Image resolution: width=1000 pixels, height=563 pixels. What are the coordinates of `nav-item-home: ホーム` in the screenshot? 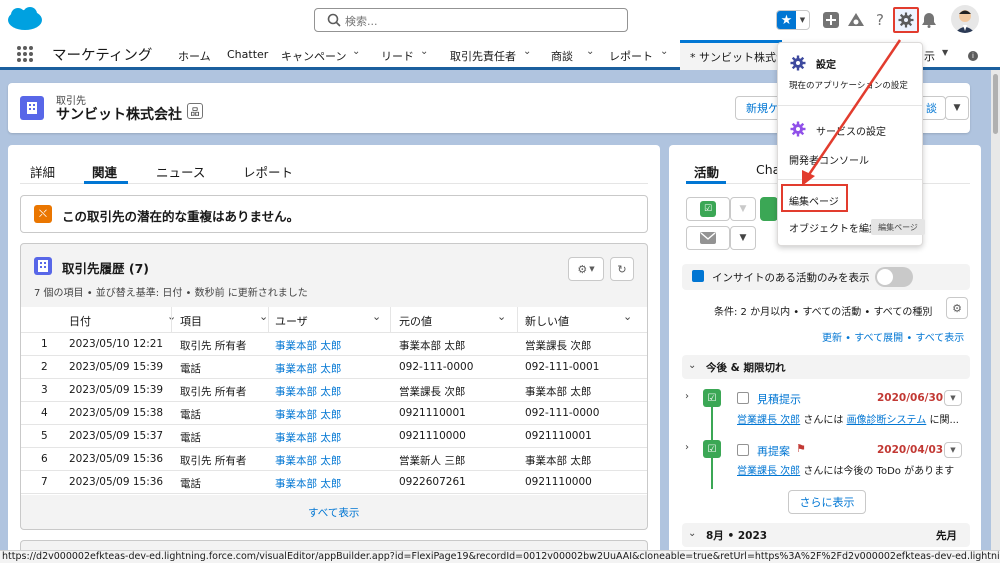 It's located at (194, 56).